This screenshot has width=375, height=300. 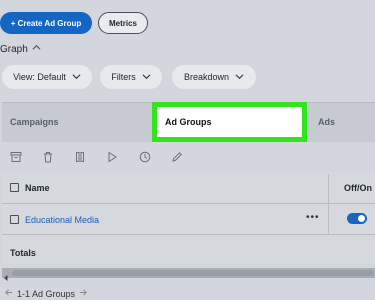 I want to click on more-options-icon: •••, so click(x=313, y=217).